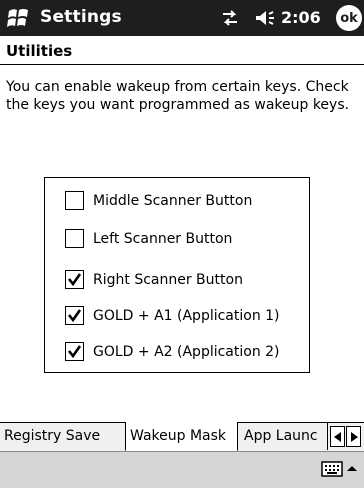  I want to click on option-label: Right Scanner Button, so click(168, 279).